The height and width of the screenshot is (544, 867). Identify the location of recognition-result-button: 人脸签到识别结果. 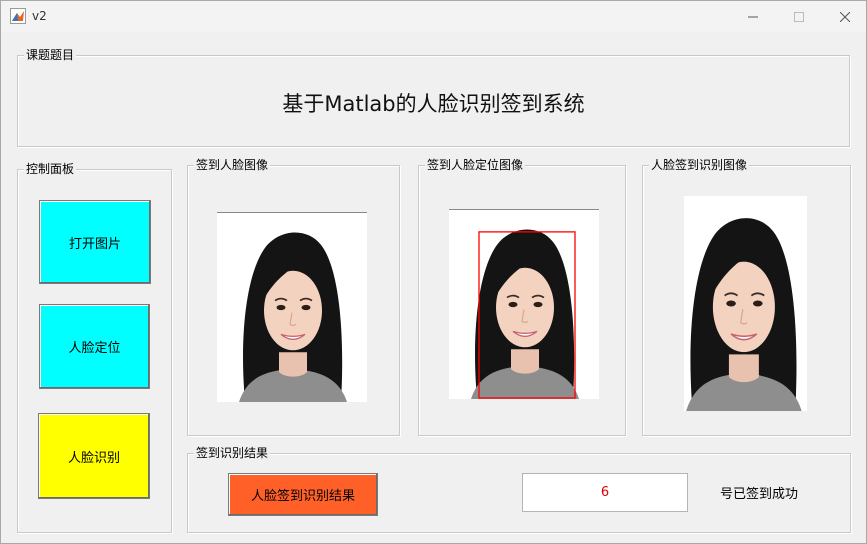
(303, 494).